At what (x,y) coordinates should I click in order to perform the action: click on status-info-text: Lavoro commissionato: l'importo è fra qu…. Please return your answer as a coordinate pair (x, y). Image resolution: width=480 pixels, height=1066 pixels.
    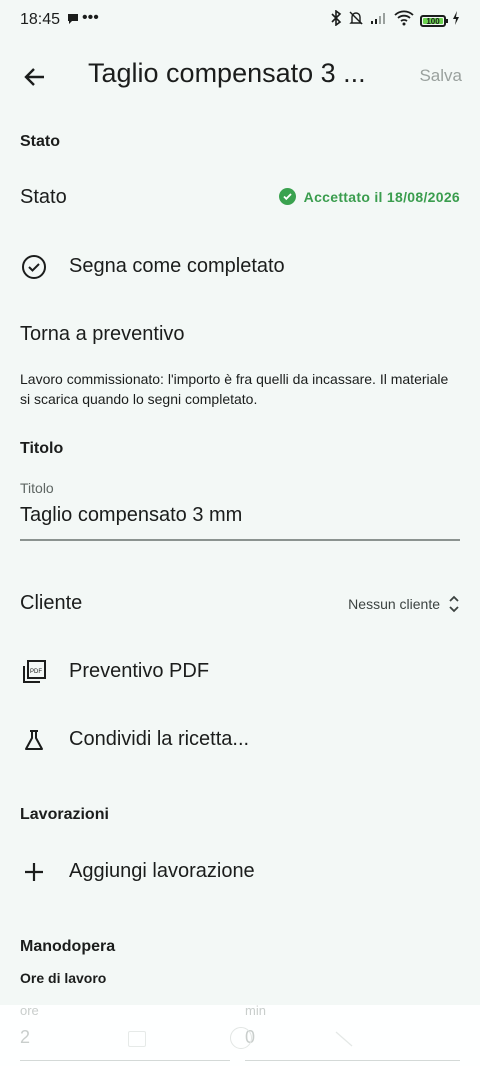
    Looking at the image, I should click on (234, 389).